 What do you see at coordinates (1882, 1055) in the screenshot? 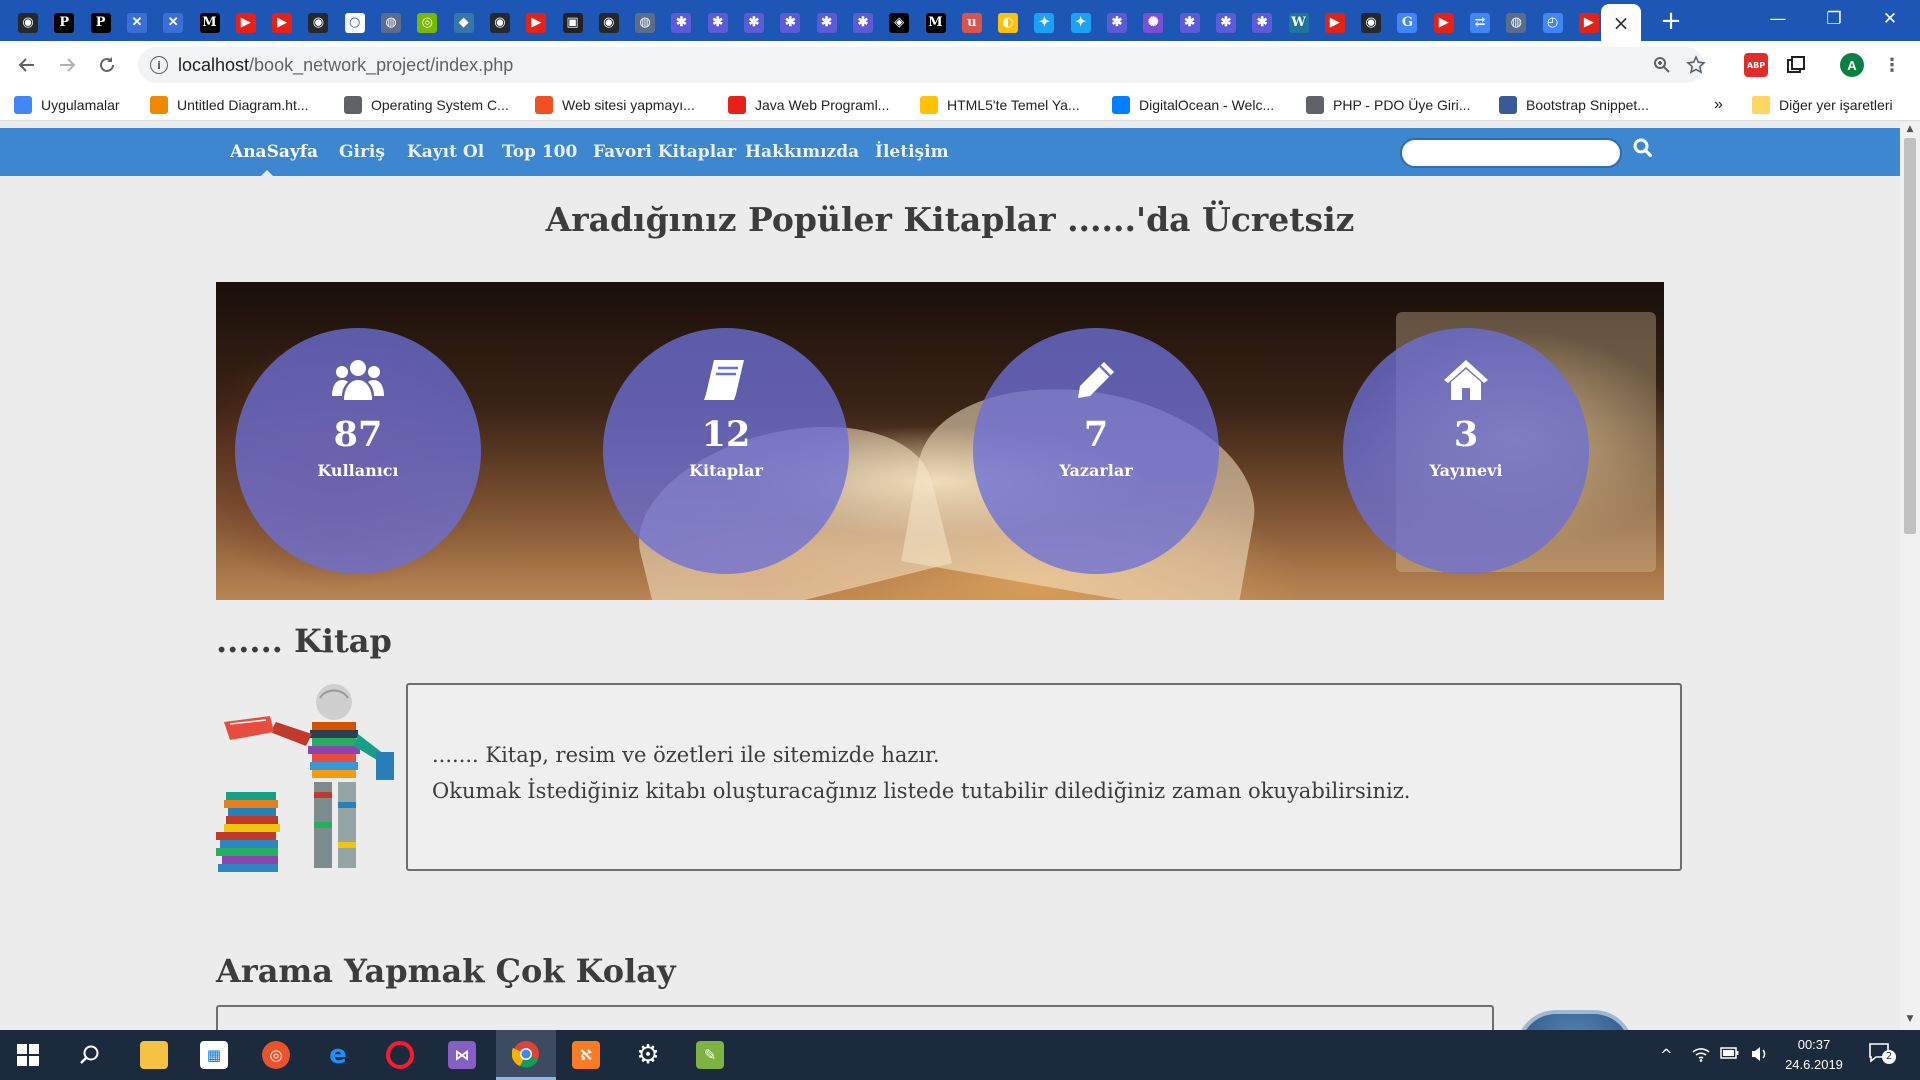
I see `notification-center-icon: 2` at bounding box center [1882, 1055].